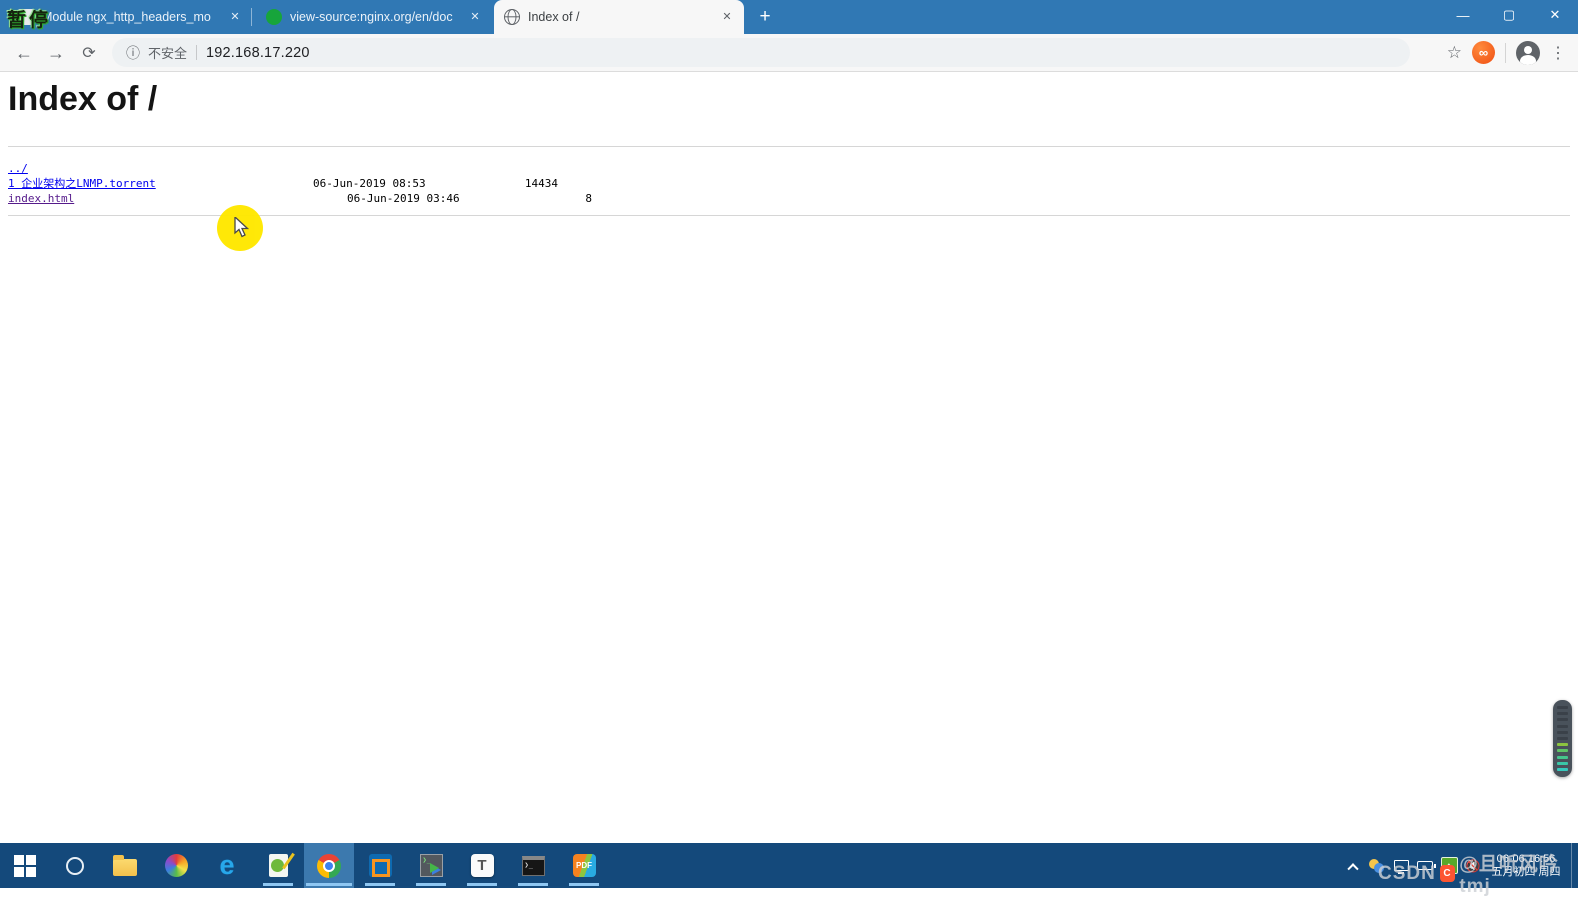  Describe the element at coordinates (29, 20) in the screenshot. I see `pause-overlay-badge: 暂停` at that location.